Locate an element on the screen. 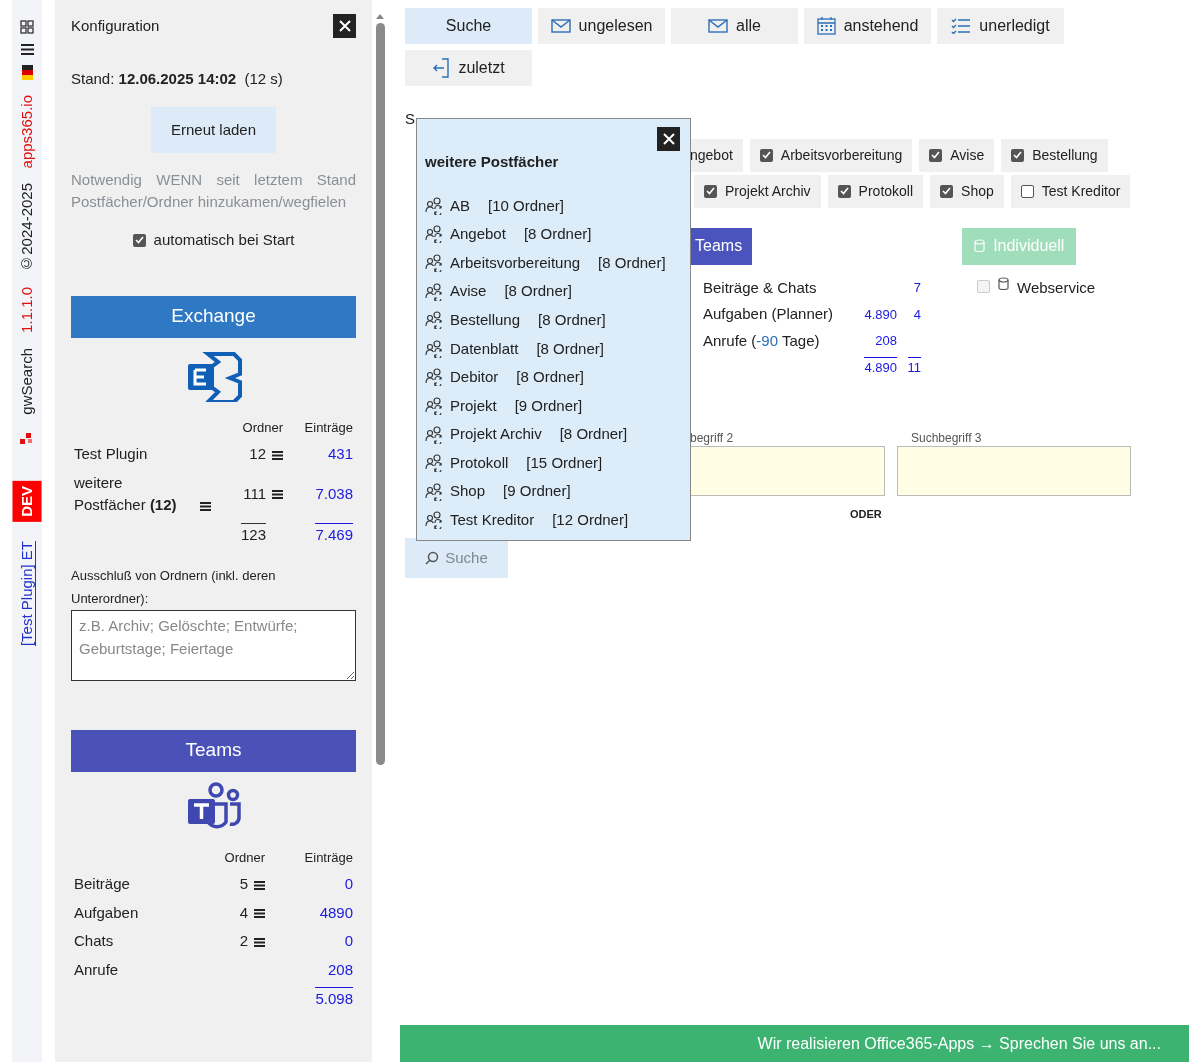 Image resolution: width=1189 pixels, height=1062 pixels. exchange-header: Exchange is located at coordinates (213, 316).